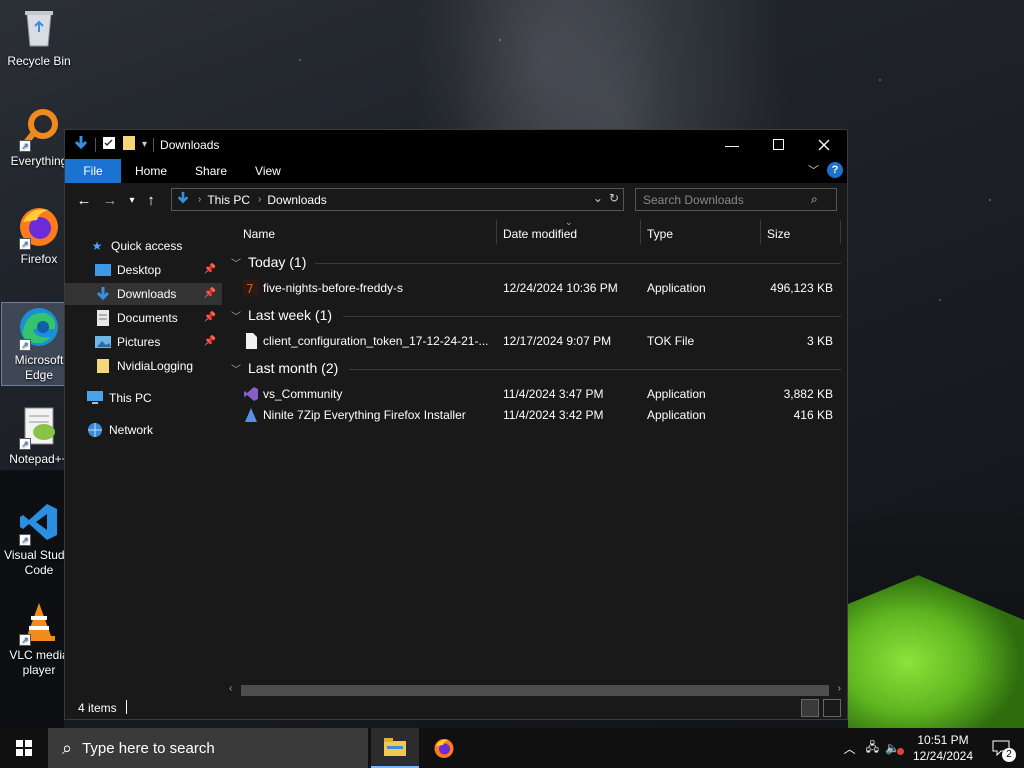 This screenshot has height=768, width=1024. What do you see at coordinates (850, 748) in the screenshot?
I see `show-hidden-icons-chevron-icon: ︿` at bounding box center [850, 748].